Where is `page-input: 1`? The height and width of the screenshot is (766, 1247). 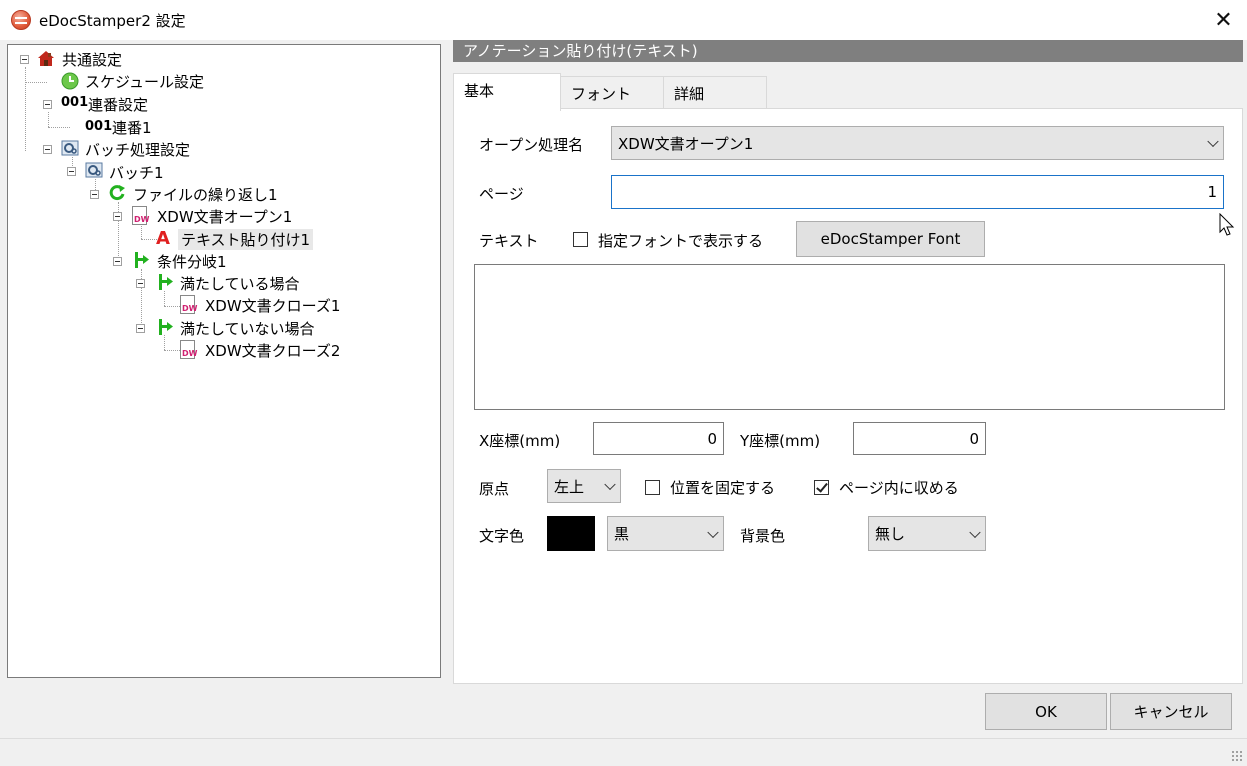 page-input: 1 is located at coordinates (917, 192).